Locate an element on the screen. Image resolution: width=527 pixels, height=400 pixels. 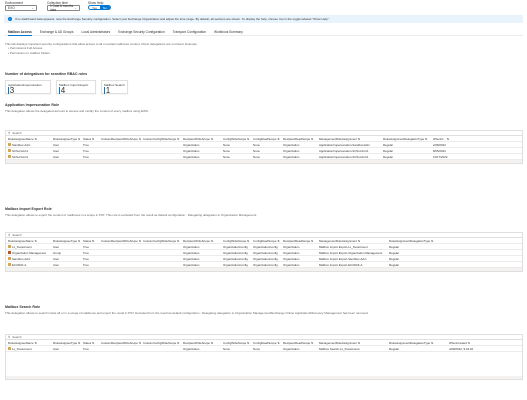
show-help-toggle: Yes No is located at coordinates (99, 7).